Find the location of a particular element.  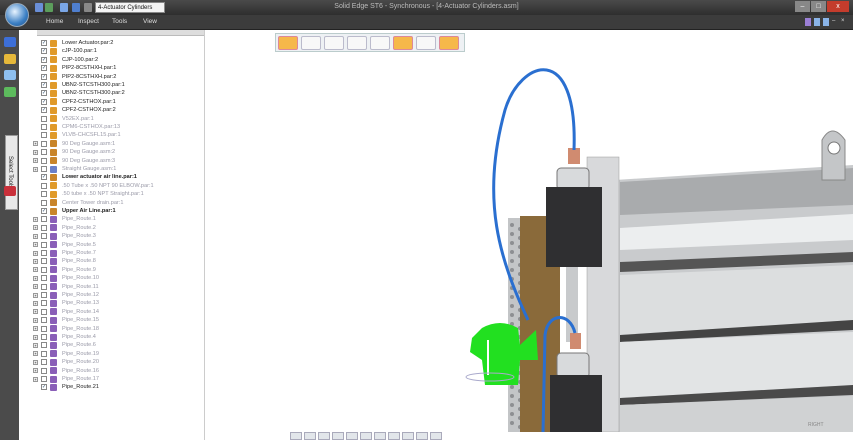

help-icon is located at coordinates (808, 22).